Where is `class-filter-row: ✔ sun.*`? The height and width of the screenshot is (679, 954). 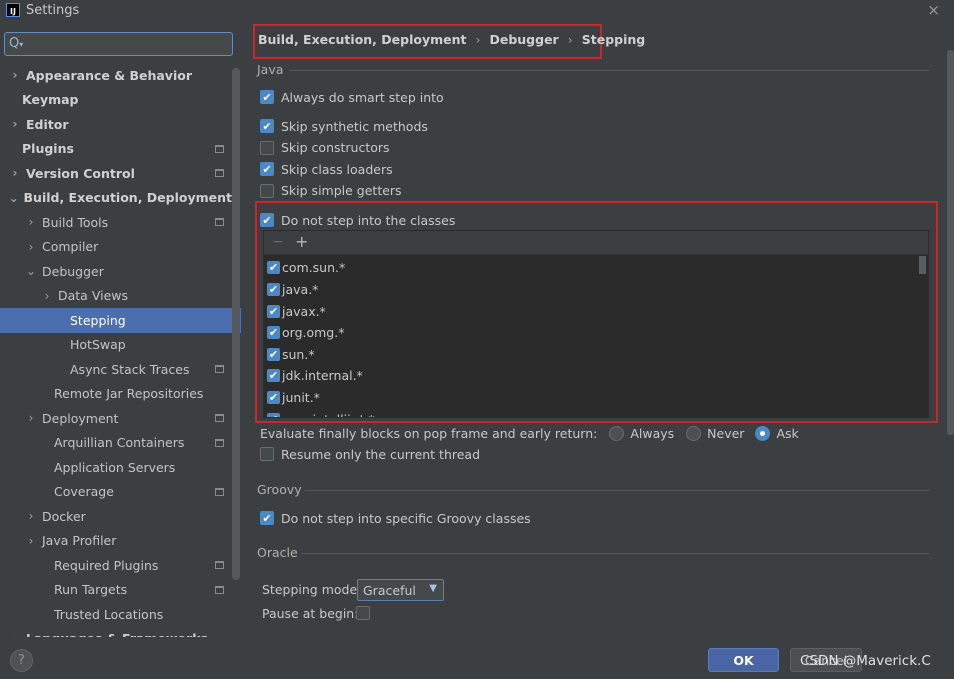
class-filter-row: ✔ sun.* is located at coordinates (291, 354).